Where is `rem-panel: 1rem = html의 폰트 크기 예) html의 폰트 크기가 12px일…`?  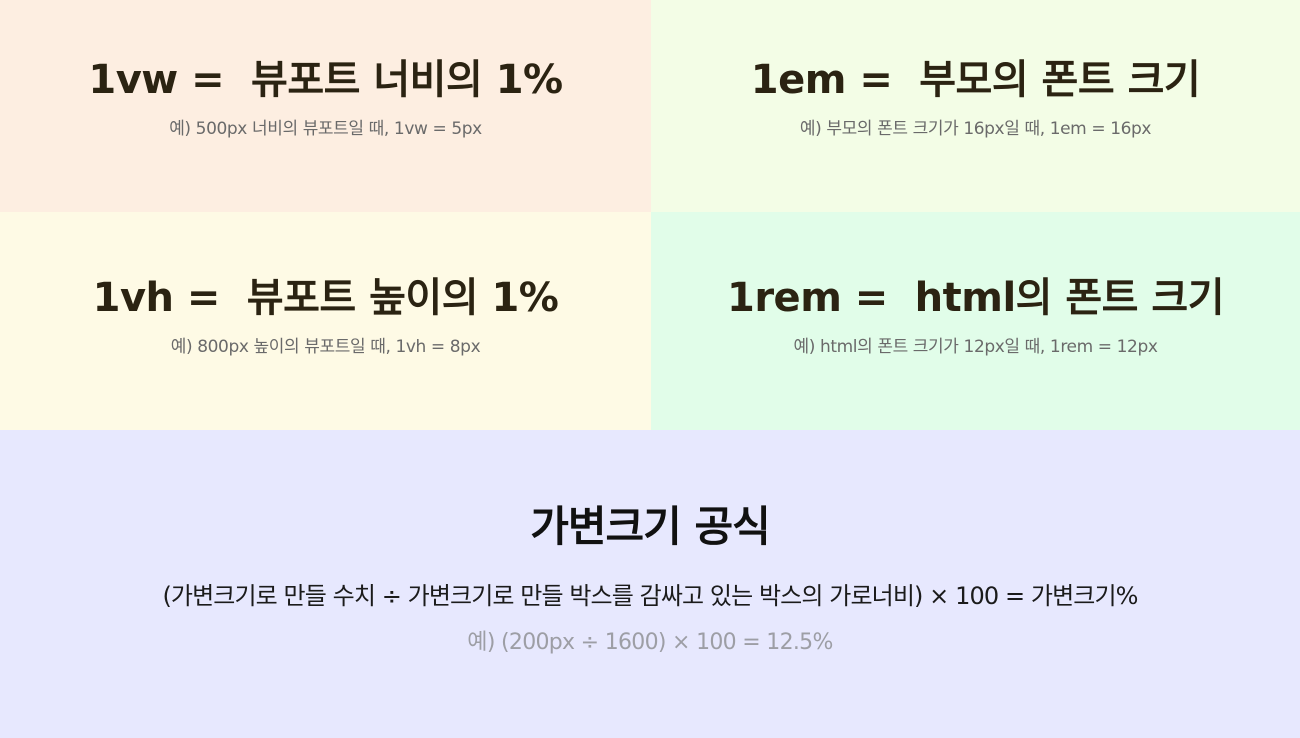 rem-panel: 1rem = html의 폰트 크기 예) html의 폰트 크기가 12px일… is located at coordinates (975, 321).